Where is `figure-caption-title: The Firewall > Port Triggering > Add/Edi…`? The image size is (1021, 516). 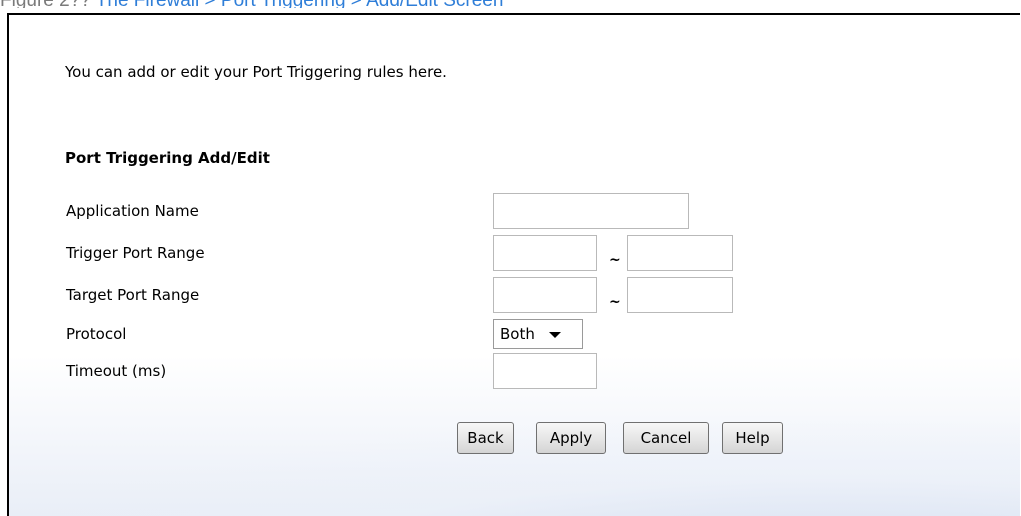
figure-caption-title: The Firewall > Port Triggering > Add/Edi… is located at coordinates (300, 4).